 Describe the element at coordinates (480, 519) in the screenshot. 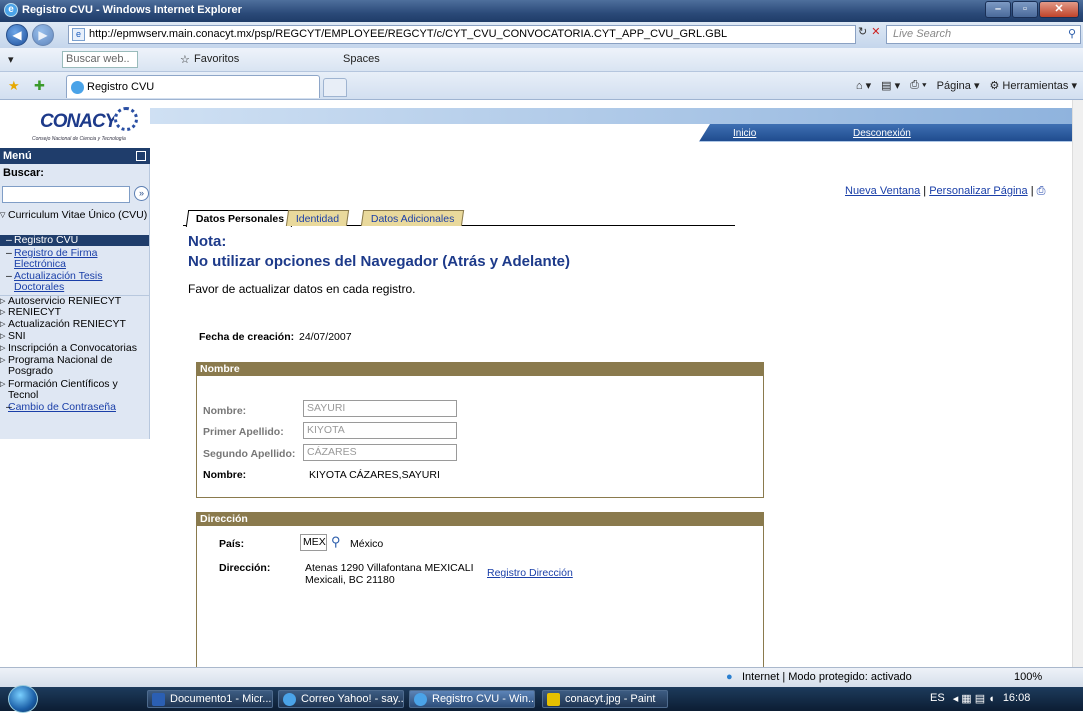

I see `direccion-group-header: Dirección` at that location.